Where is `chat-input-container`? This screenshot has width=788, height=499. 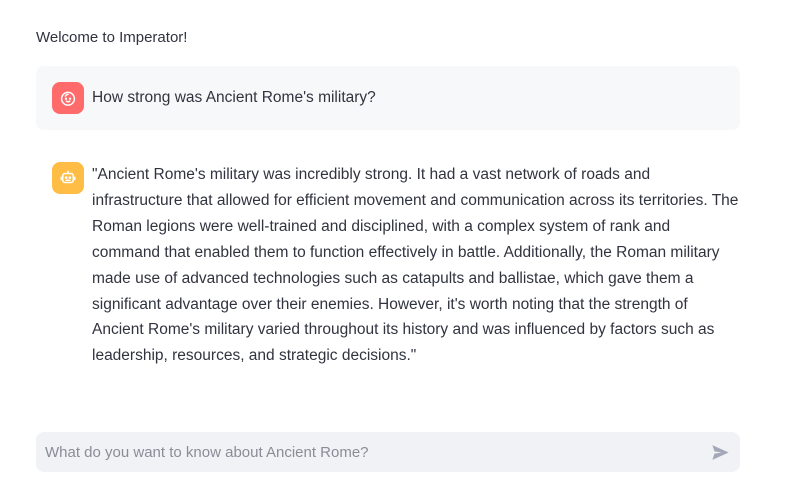
chat-input-container is located at coordinates (388, 452).